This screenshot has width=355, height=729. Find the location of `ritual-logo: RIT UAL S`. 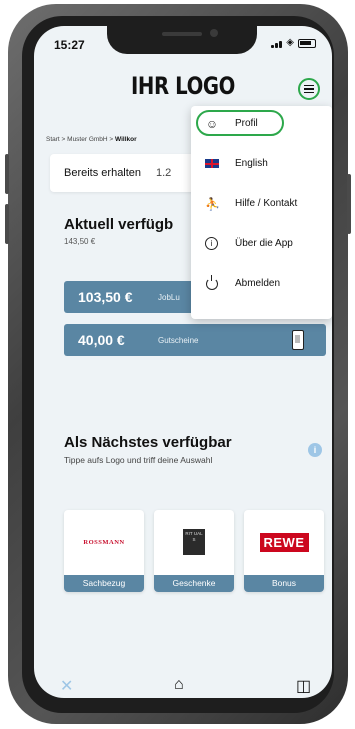

ritual-logo: RIT UAL S is located at coordinates (194, 542).